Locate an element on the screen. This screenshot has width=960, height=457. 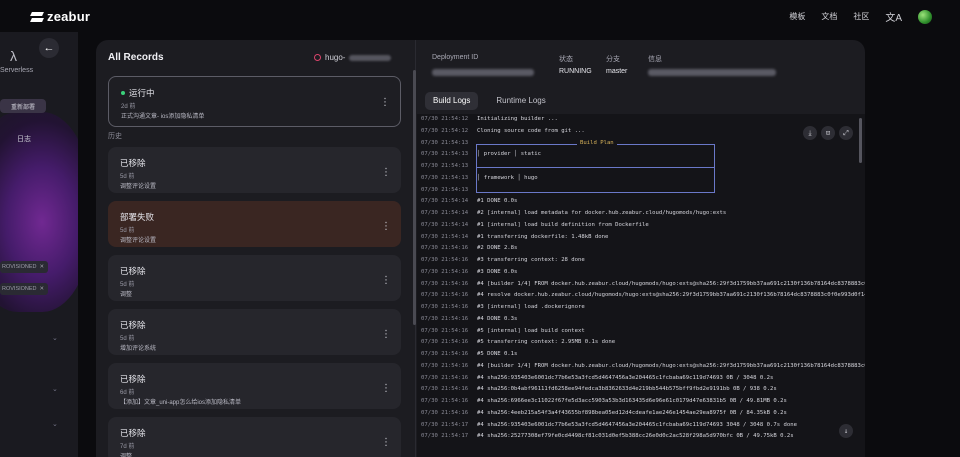
records-title: All Records is located at coordinates (136, 57).